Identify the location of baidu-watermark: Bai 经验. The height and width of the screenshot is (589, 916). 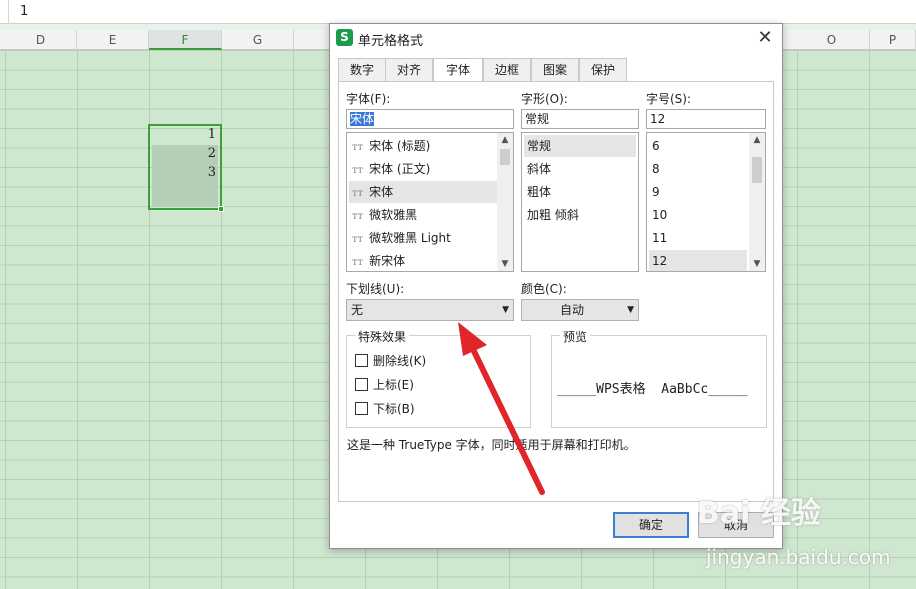
(759, 513).